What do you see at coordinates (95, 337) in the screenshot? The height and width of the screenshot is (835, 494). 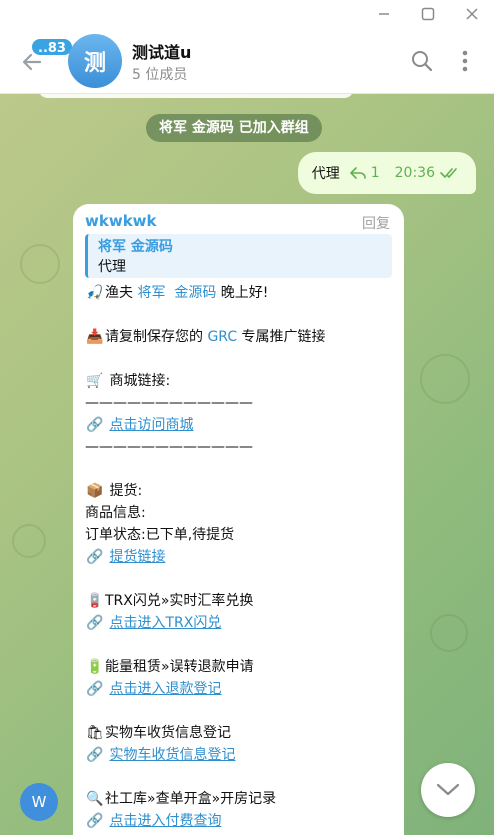 I see `inbox-tray-icon: 📥` at bounding box center [95, 337].